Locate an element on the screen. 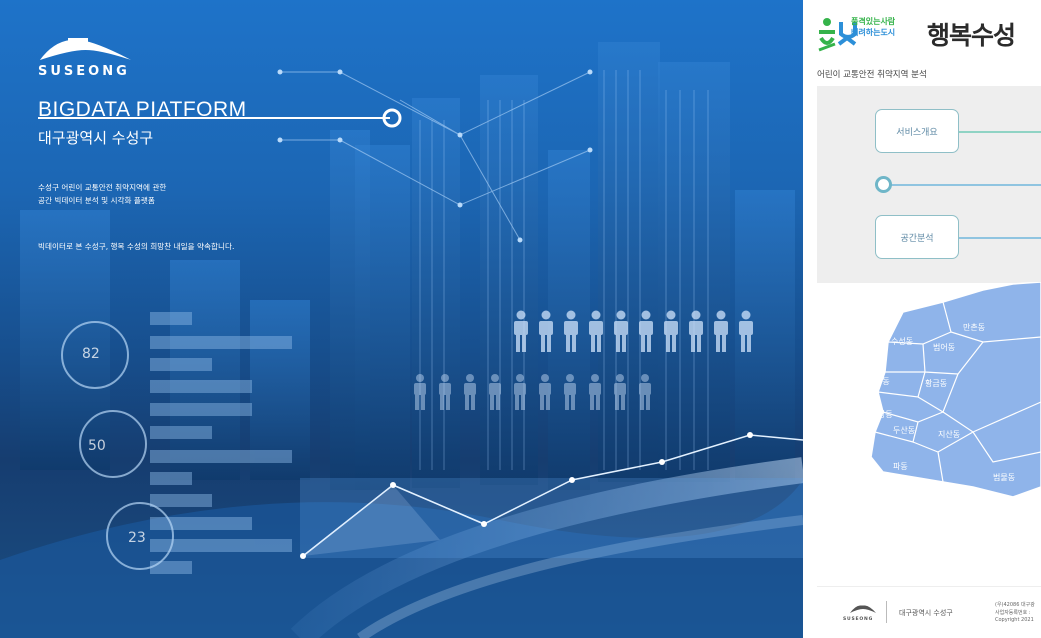  platform-tagline: 빅데이터로 본 수성구, 행복 수성의 희망찬 내일을 약속합니다. is located at coordinates (136, 246).